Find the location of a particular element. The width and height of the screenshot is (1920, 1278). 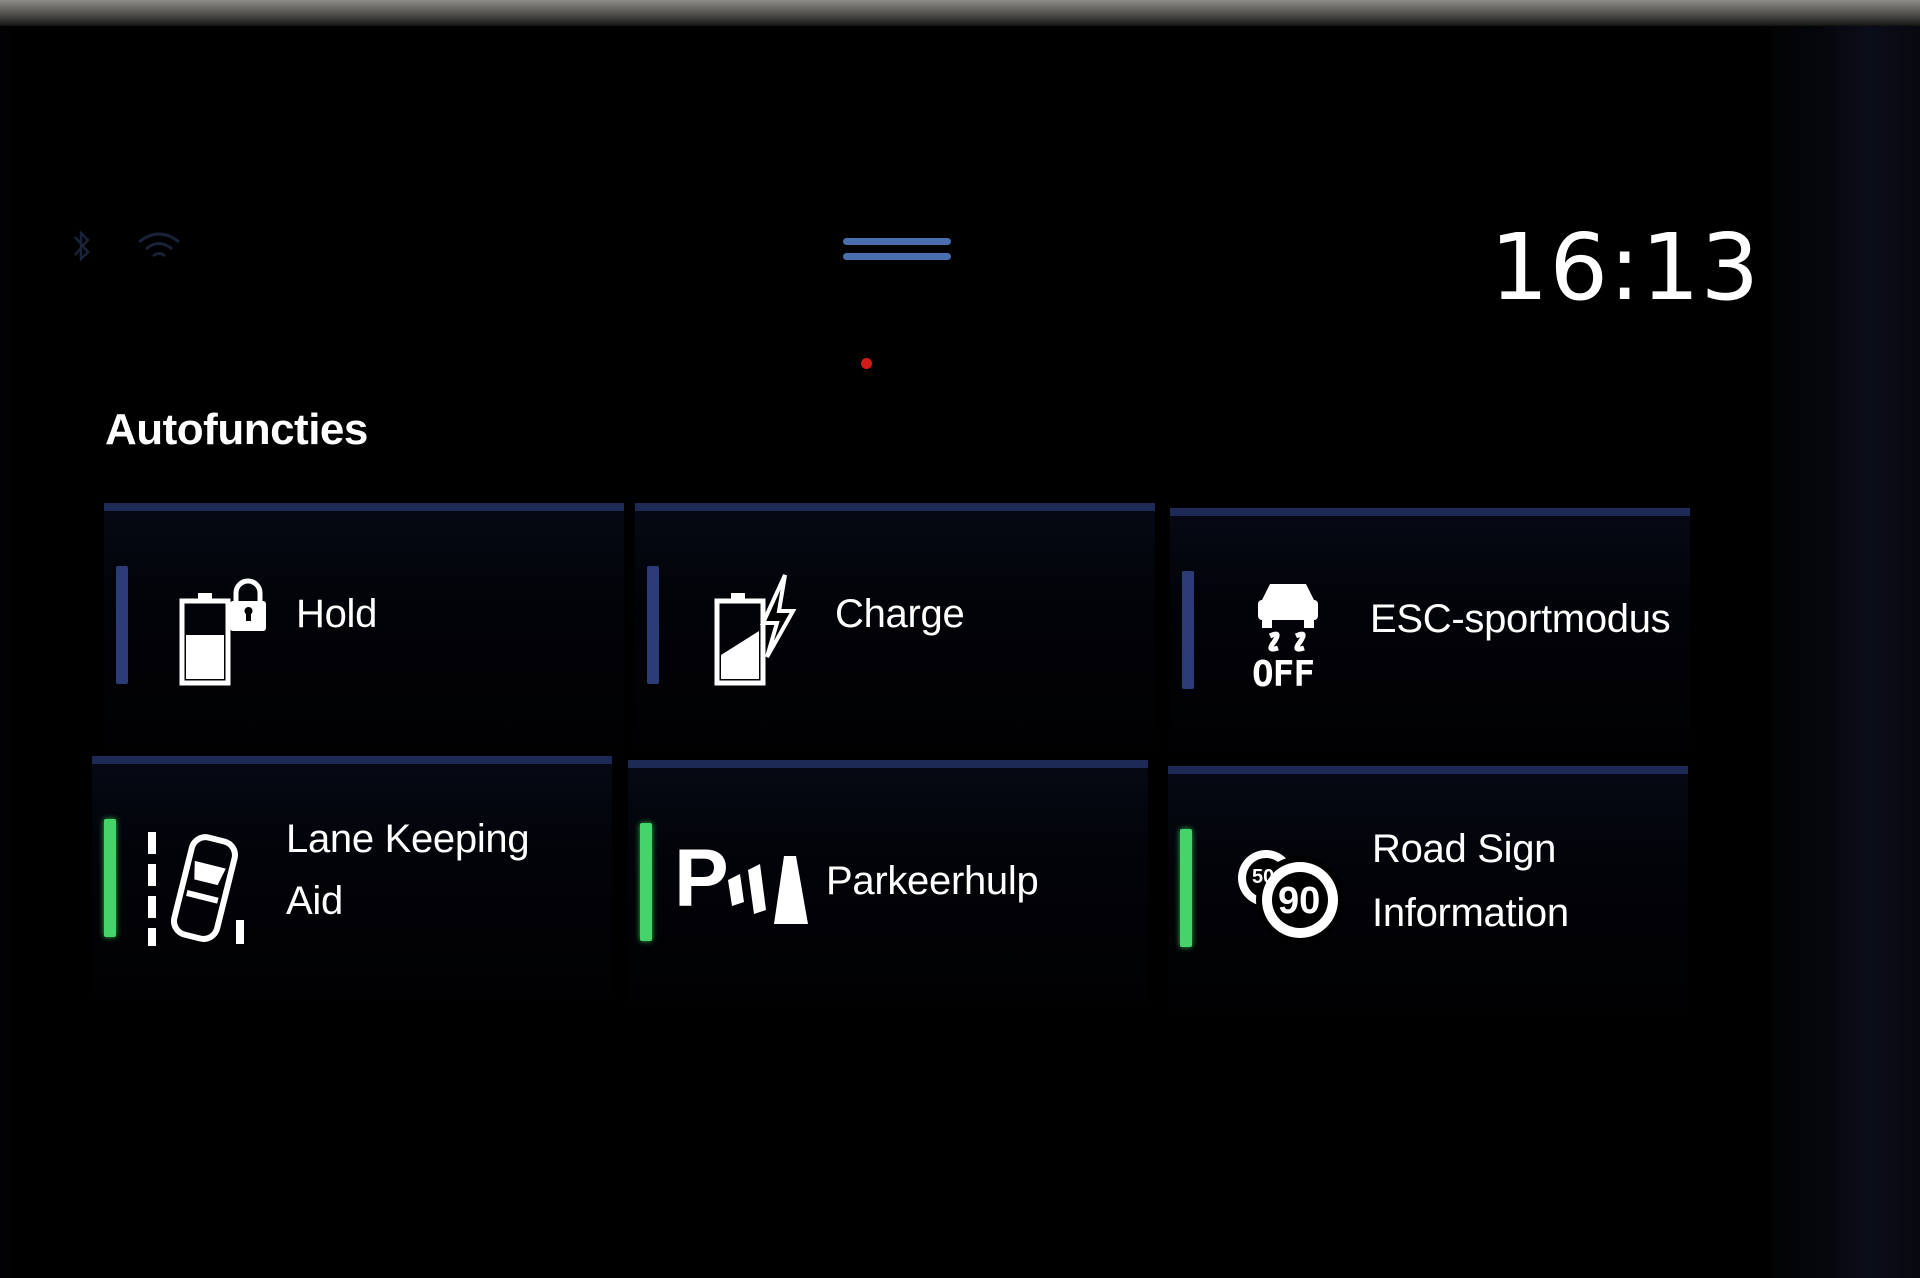

battery-charge-icon is located at coordinates (758, 633).